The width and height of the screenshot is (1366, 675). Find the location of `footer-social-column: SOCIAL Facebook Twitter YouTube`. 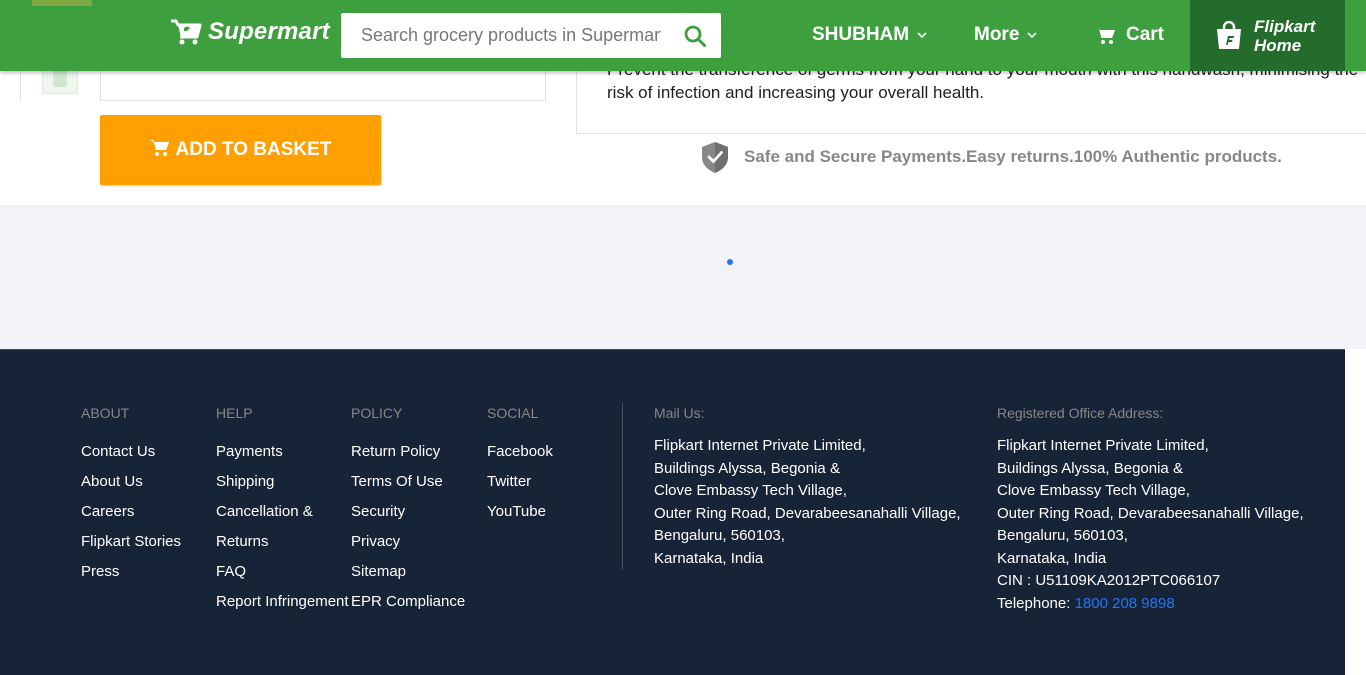

footer-social-column: SOCIAL Facebook Twitter YouTube is located at coordinates (520, 465).